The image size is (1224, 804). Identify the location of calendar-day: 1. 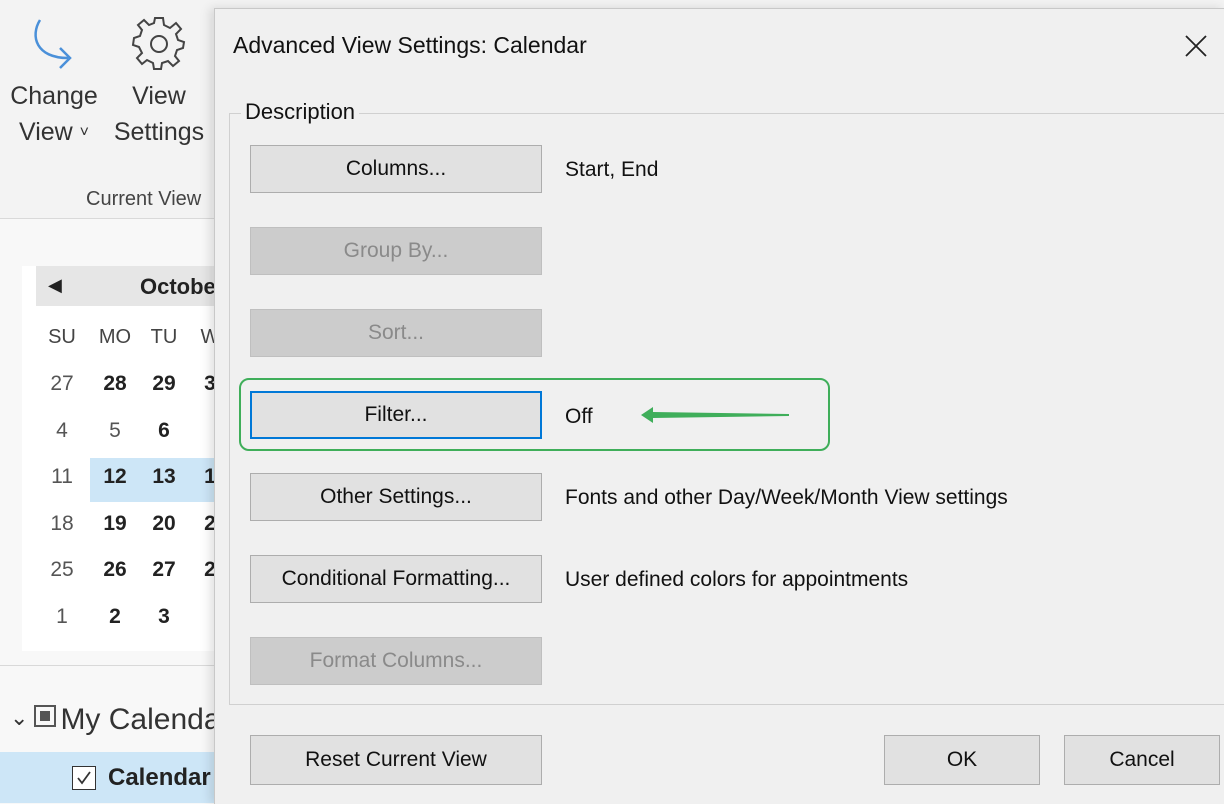
(62, 617).